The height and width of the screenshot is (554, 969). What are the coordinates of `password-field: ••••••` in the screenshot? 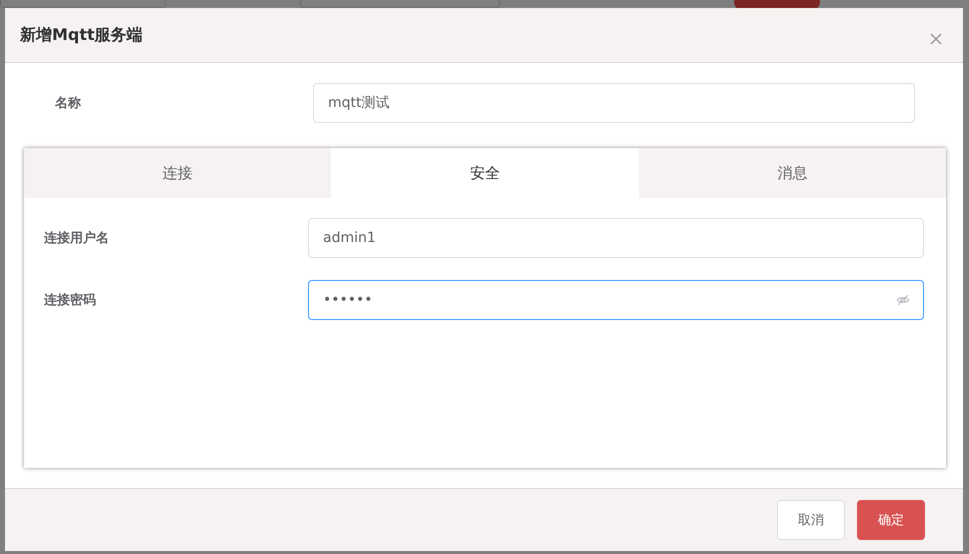 It's located at (616, 300).